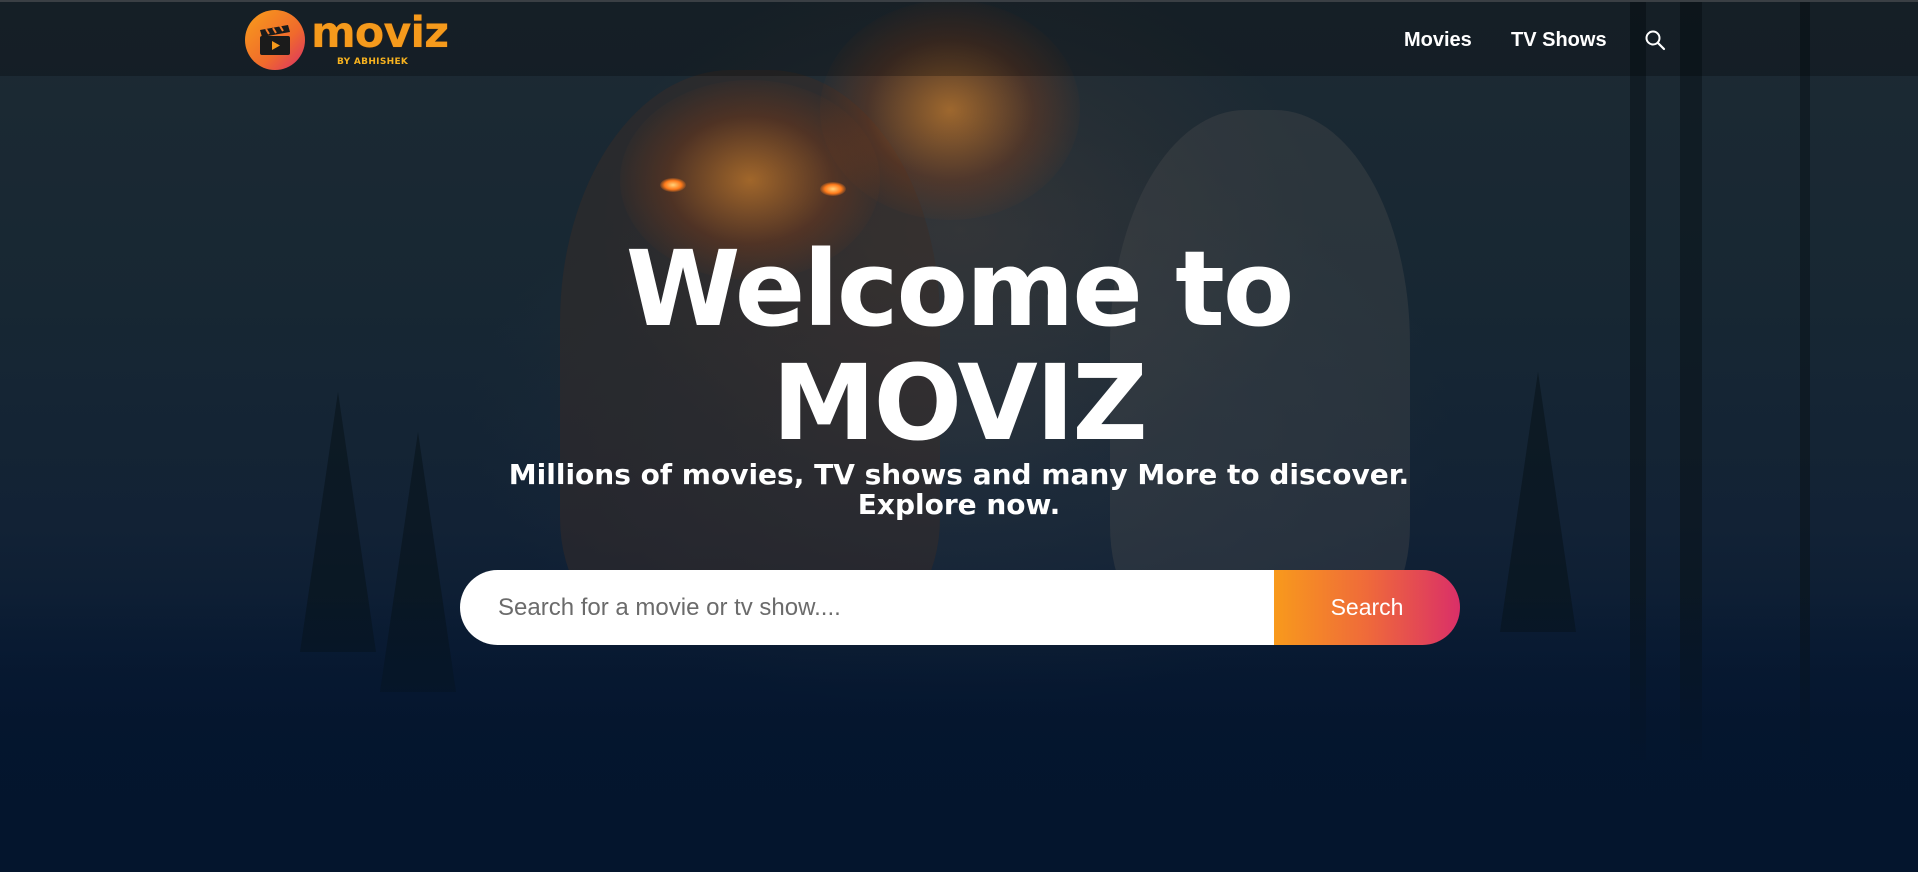  What do you see at coordinates (960, 403) in the screenshot?
I see `hero-title-line2: MOVIZ` at bounding box center [960, 403].